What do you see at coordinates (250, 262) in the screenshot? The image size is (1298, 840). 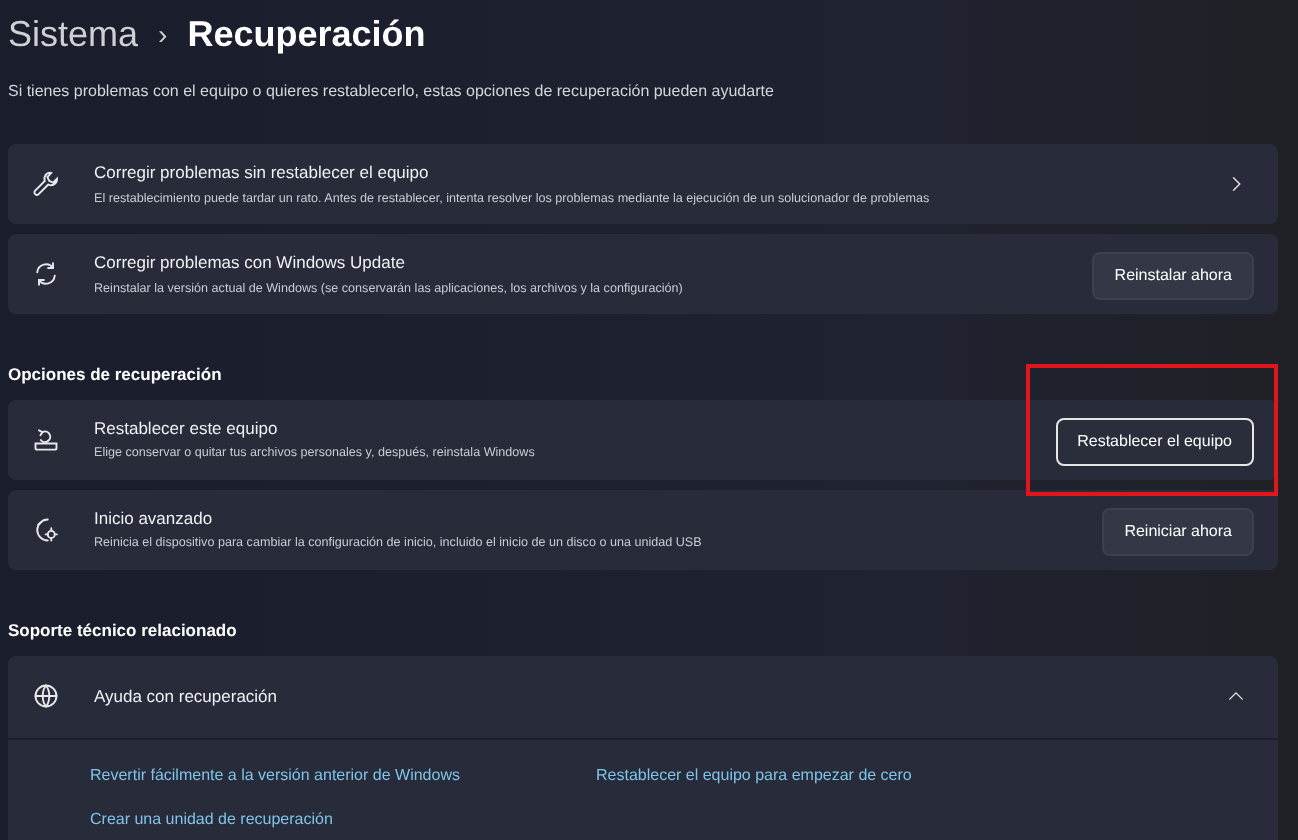 I see `setting-title: Corregir problemas con Windows Update` at bounding box center [250, 262].